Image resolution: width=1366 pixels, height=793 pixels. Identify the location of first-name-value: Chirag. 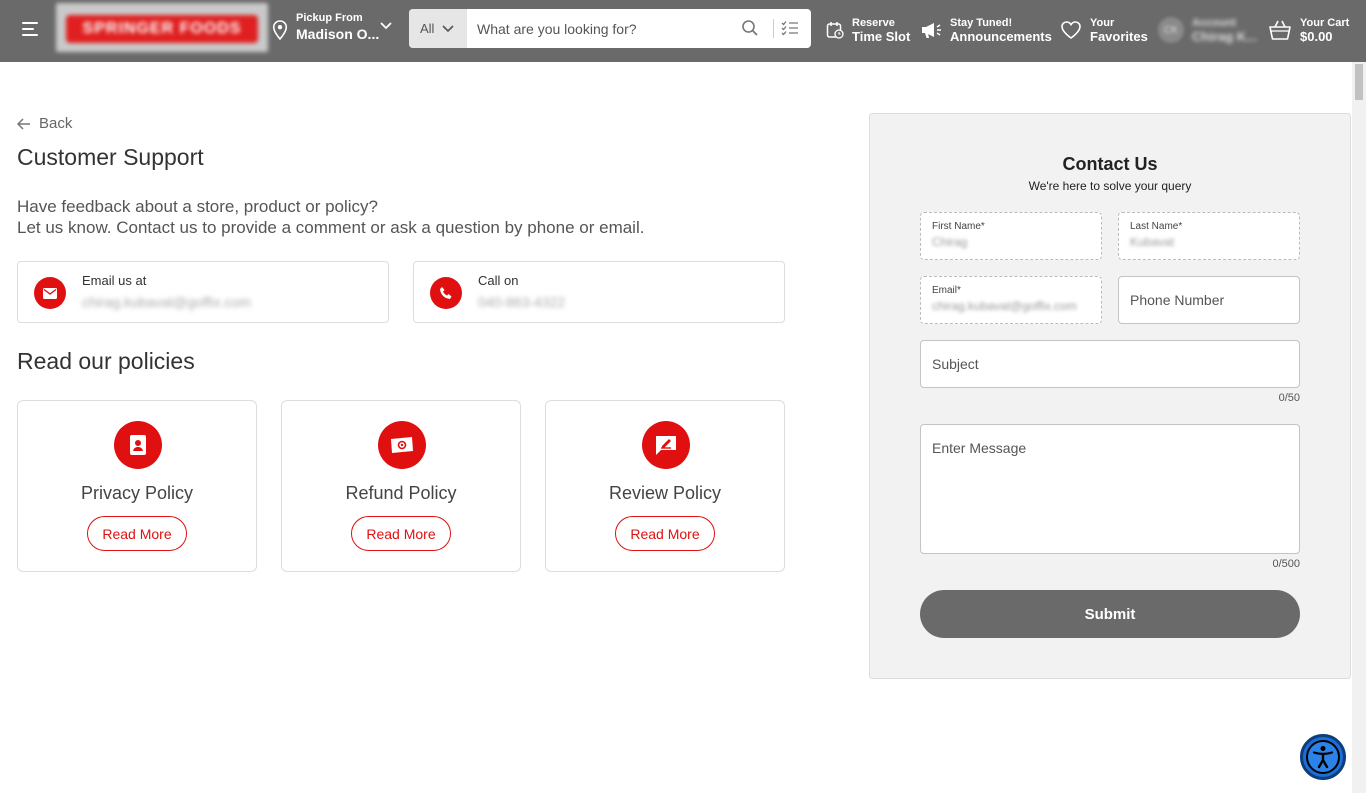
(950, 242).